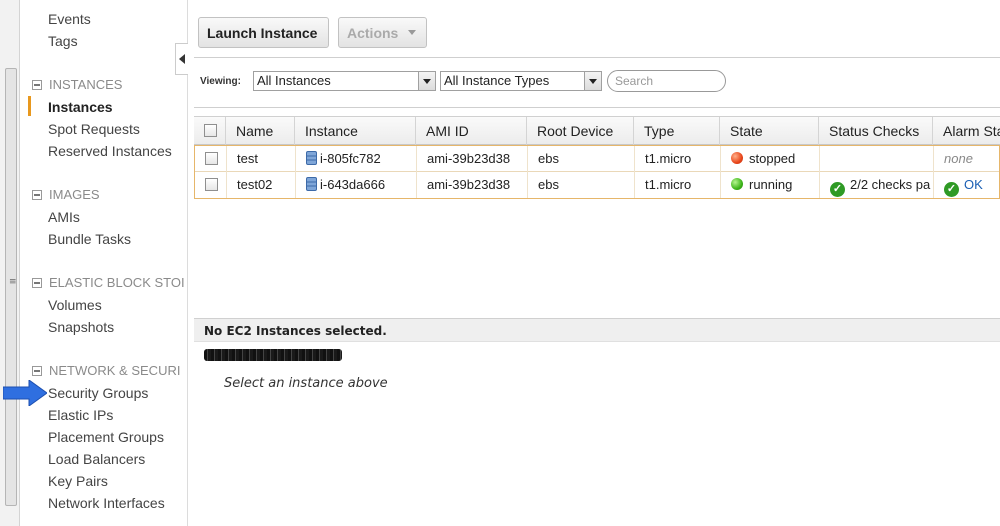  I want to click on section-title: NETWORK & SECURI, so click(115, 370).